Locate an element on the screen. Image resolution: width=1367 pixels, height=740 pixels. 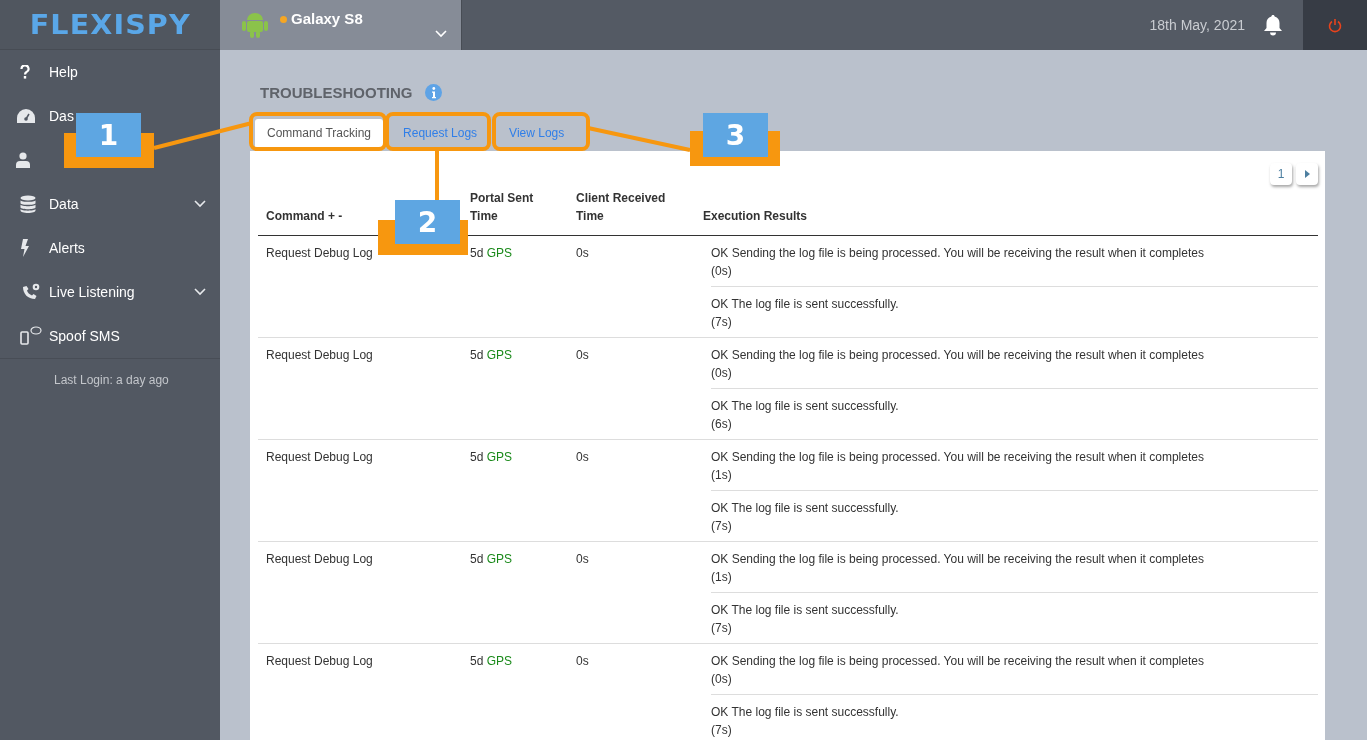
lightning-icon is located at coordinates (25, 248).